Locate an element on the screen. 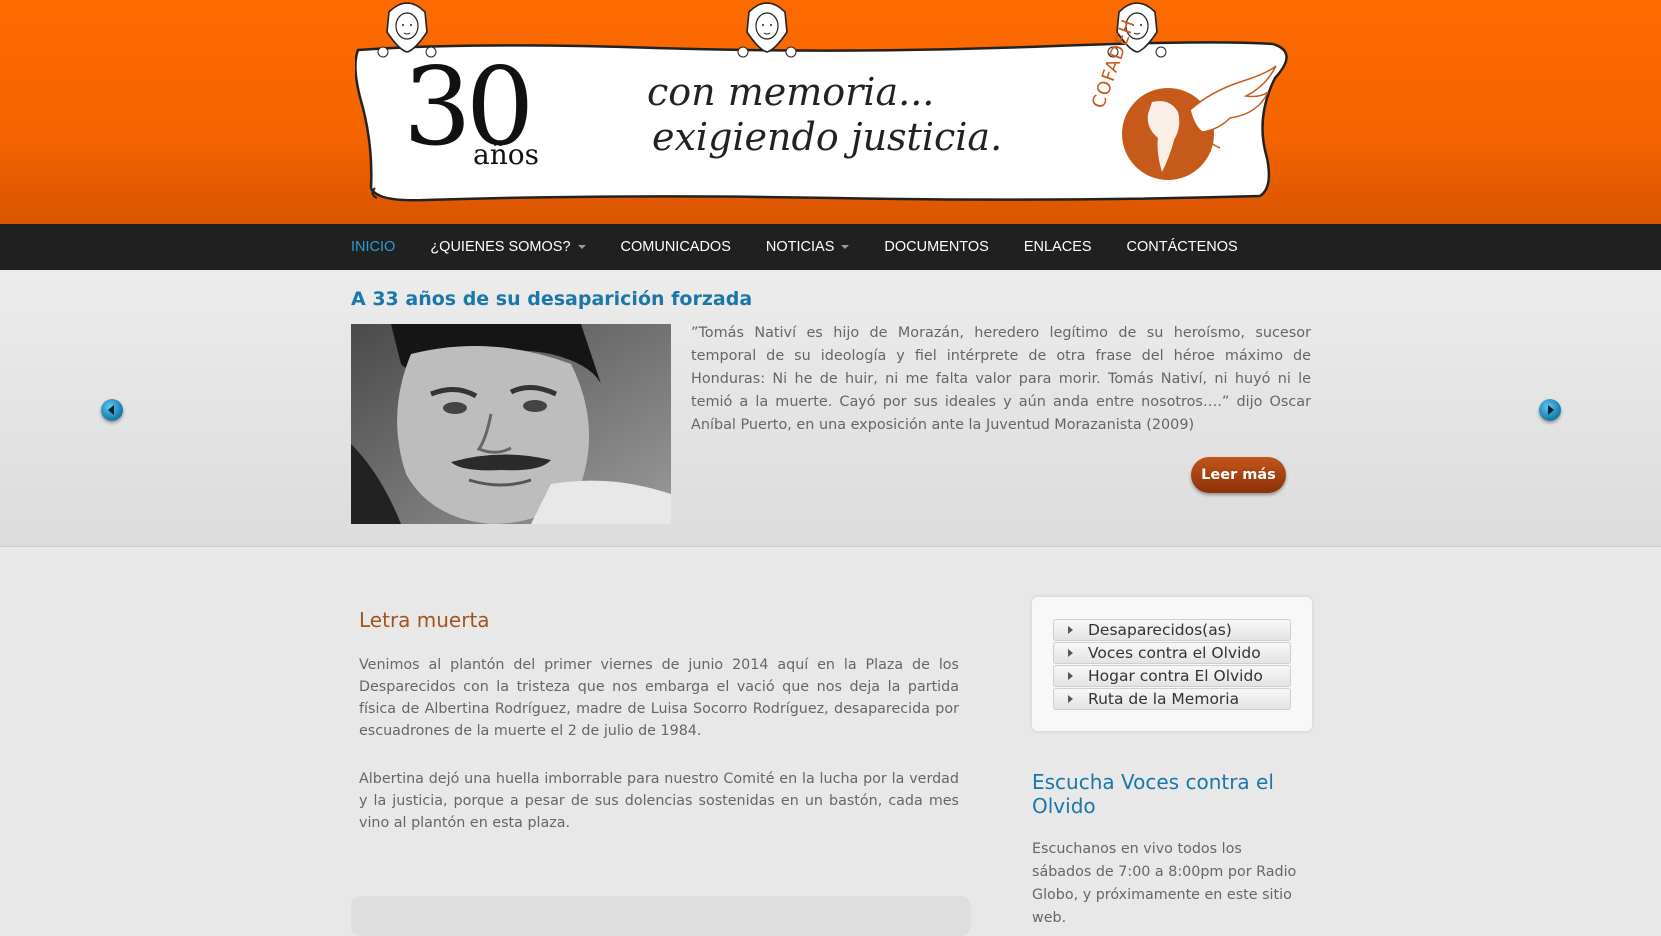  nav-item-label: INICIO is located at coordinates (373, 247).